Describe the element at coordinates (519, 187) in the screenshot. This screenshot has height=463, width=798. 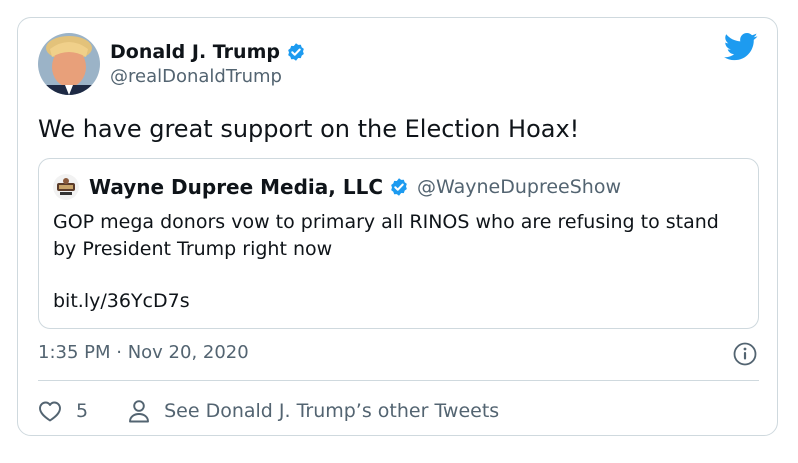
I see `quoted-author-handle: @WayneDupreeShow` at that location.